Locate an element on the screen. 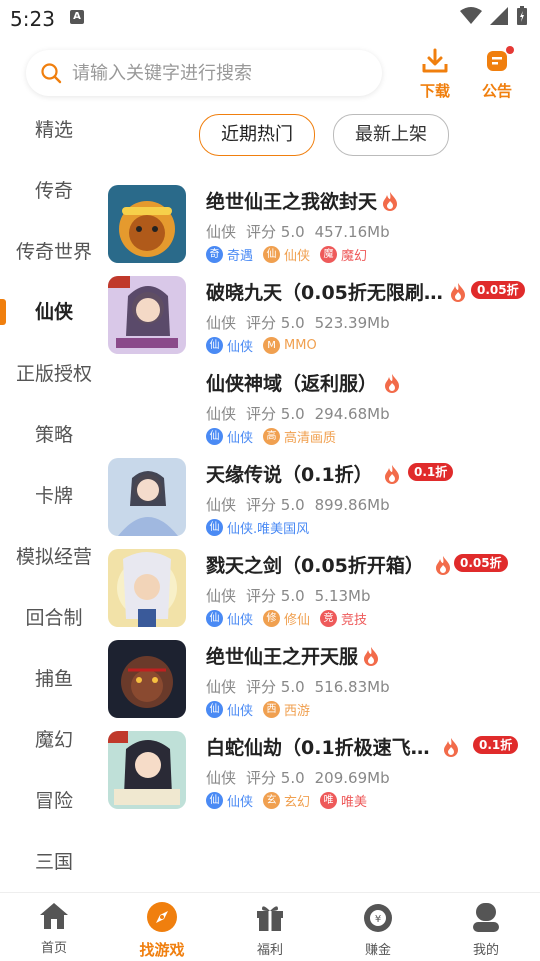 The height and width of the screenshot is (961, 540). sidebar-item-huihezhi: 回合制 is located at coordinates (54, 618).